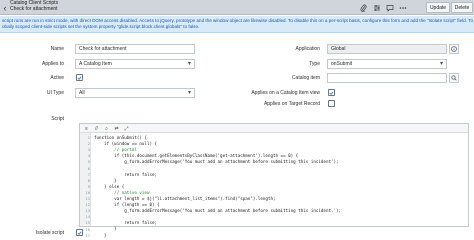  What do you see at coordinates (5, 7) in the screenshot?
I see `back-arrow-icon: ‹` at bounding box center [5, 7].